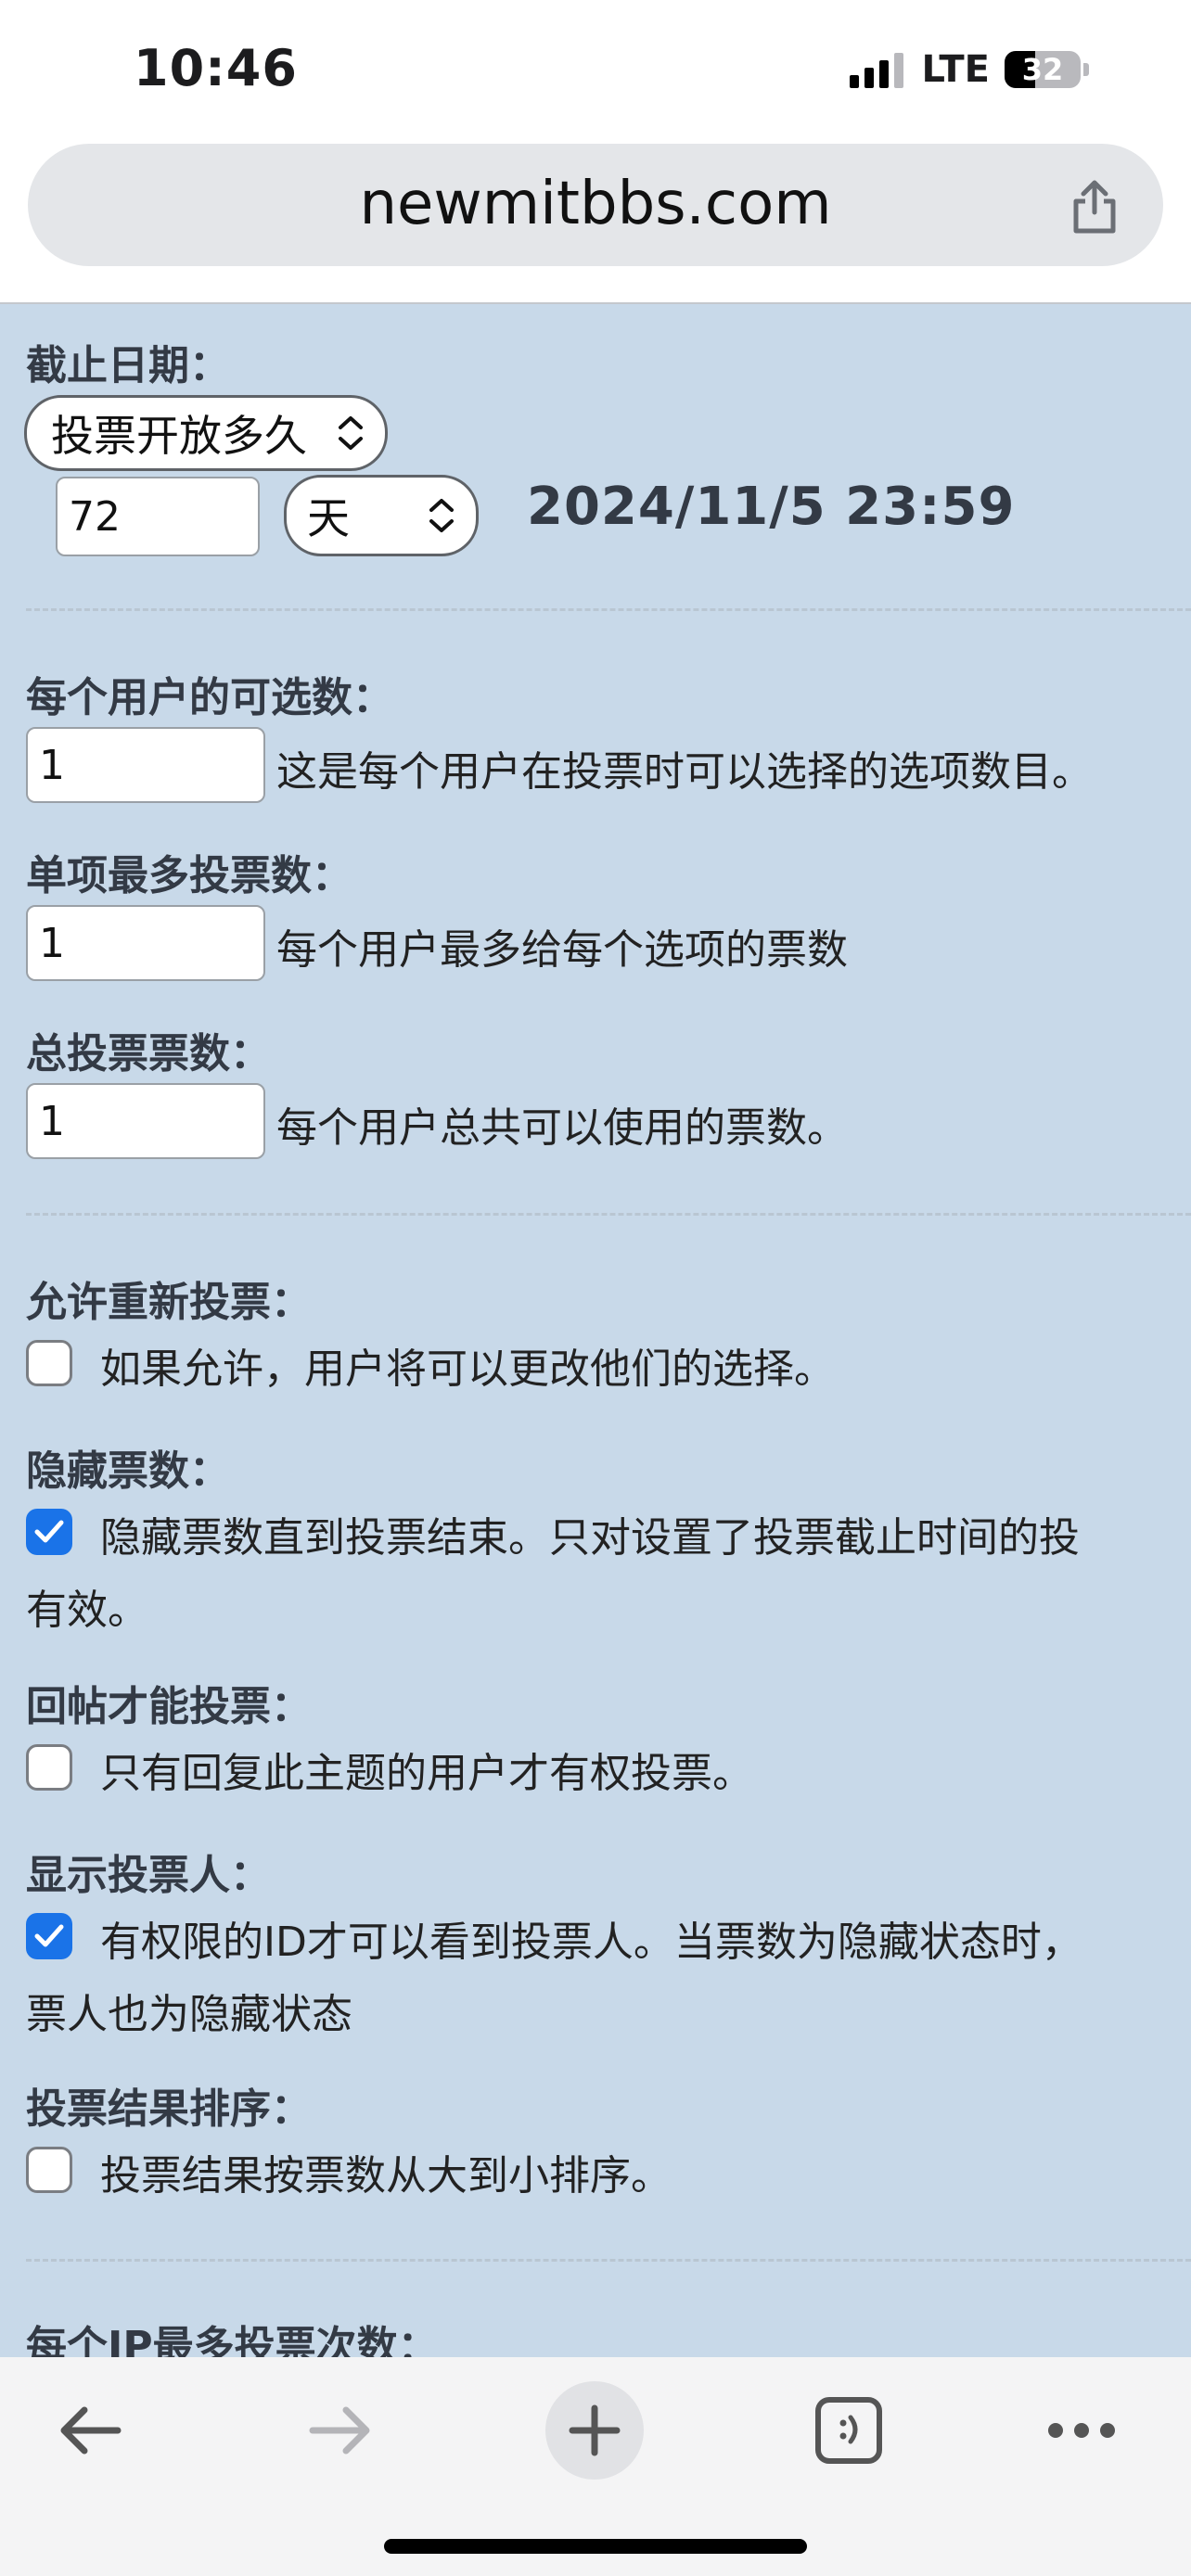  I want to click on deadline-mode-select: 投票开放多久, so click(206, 433).